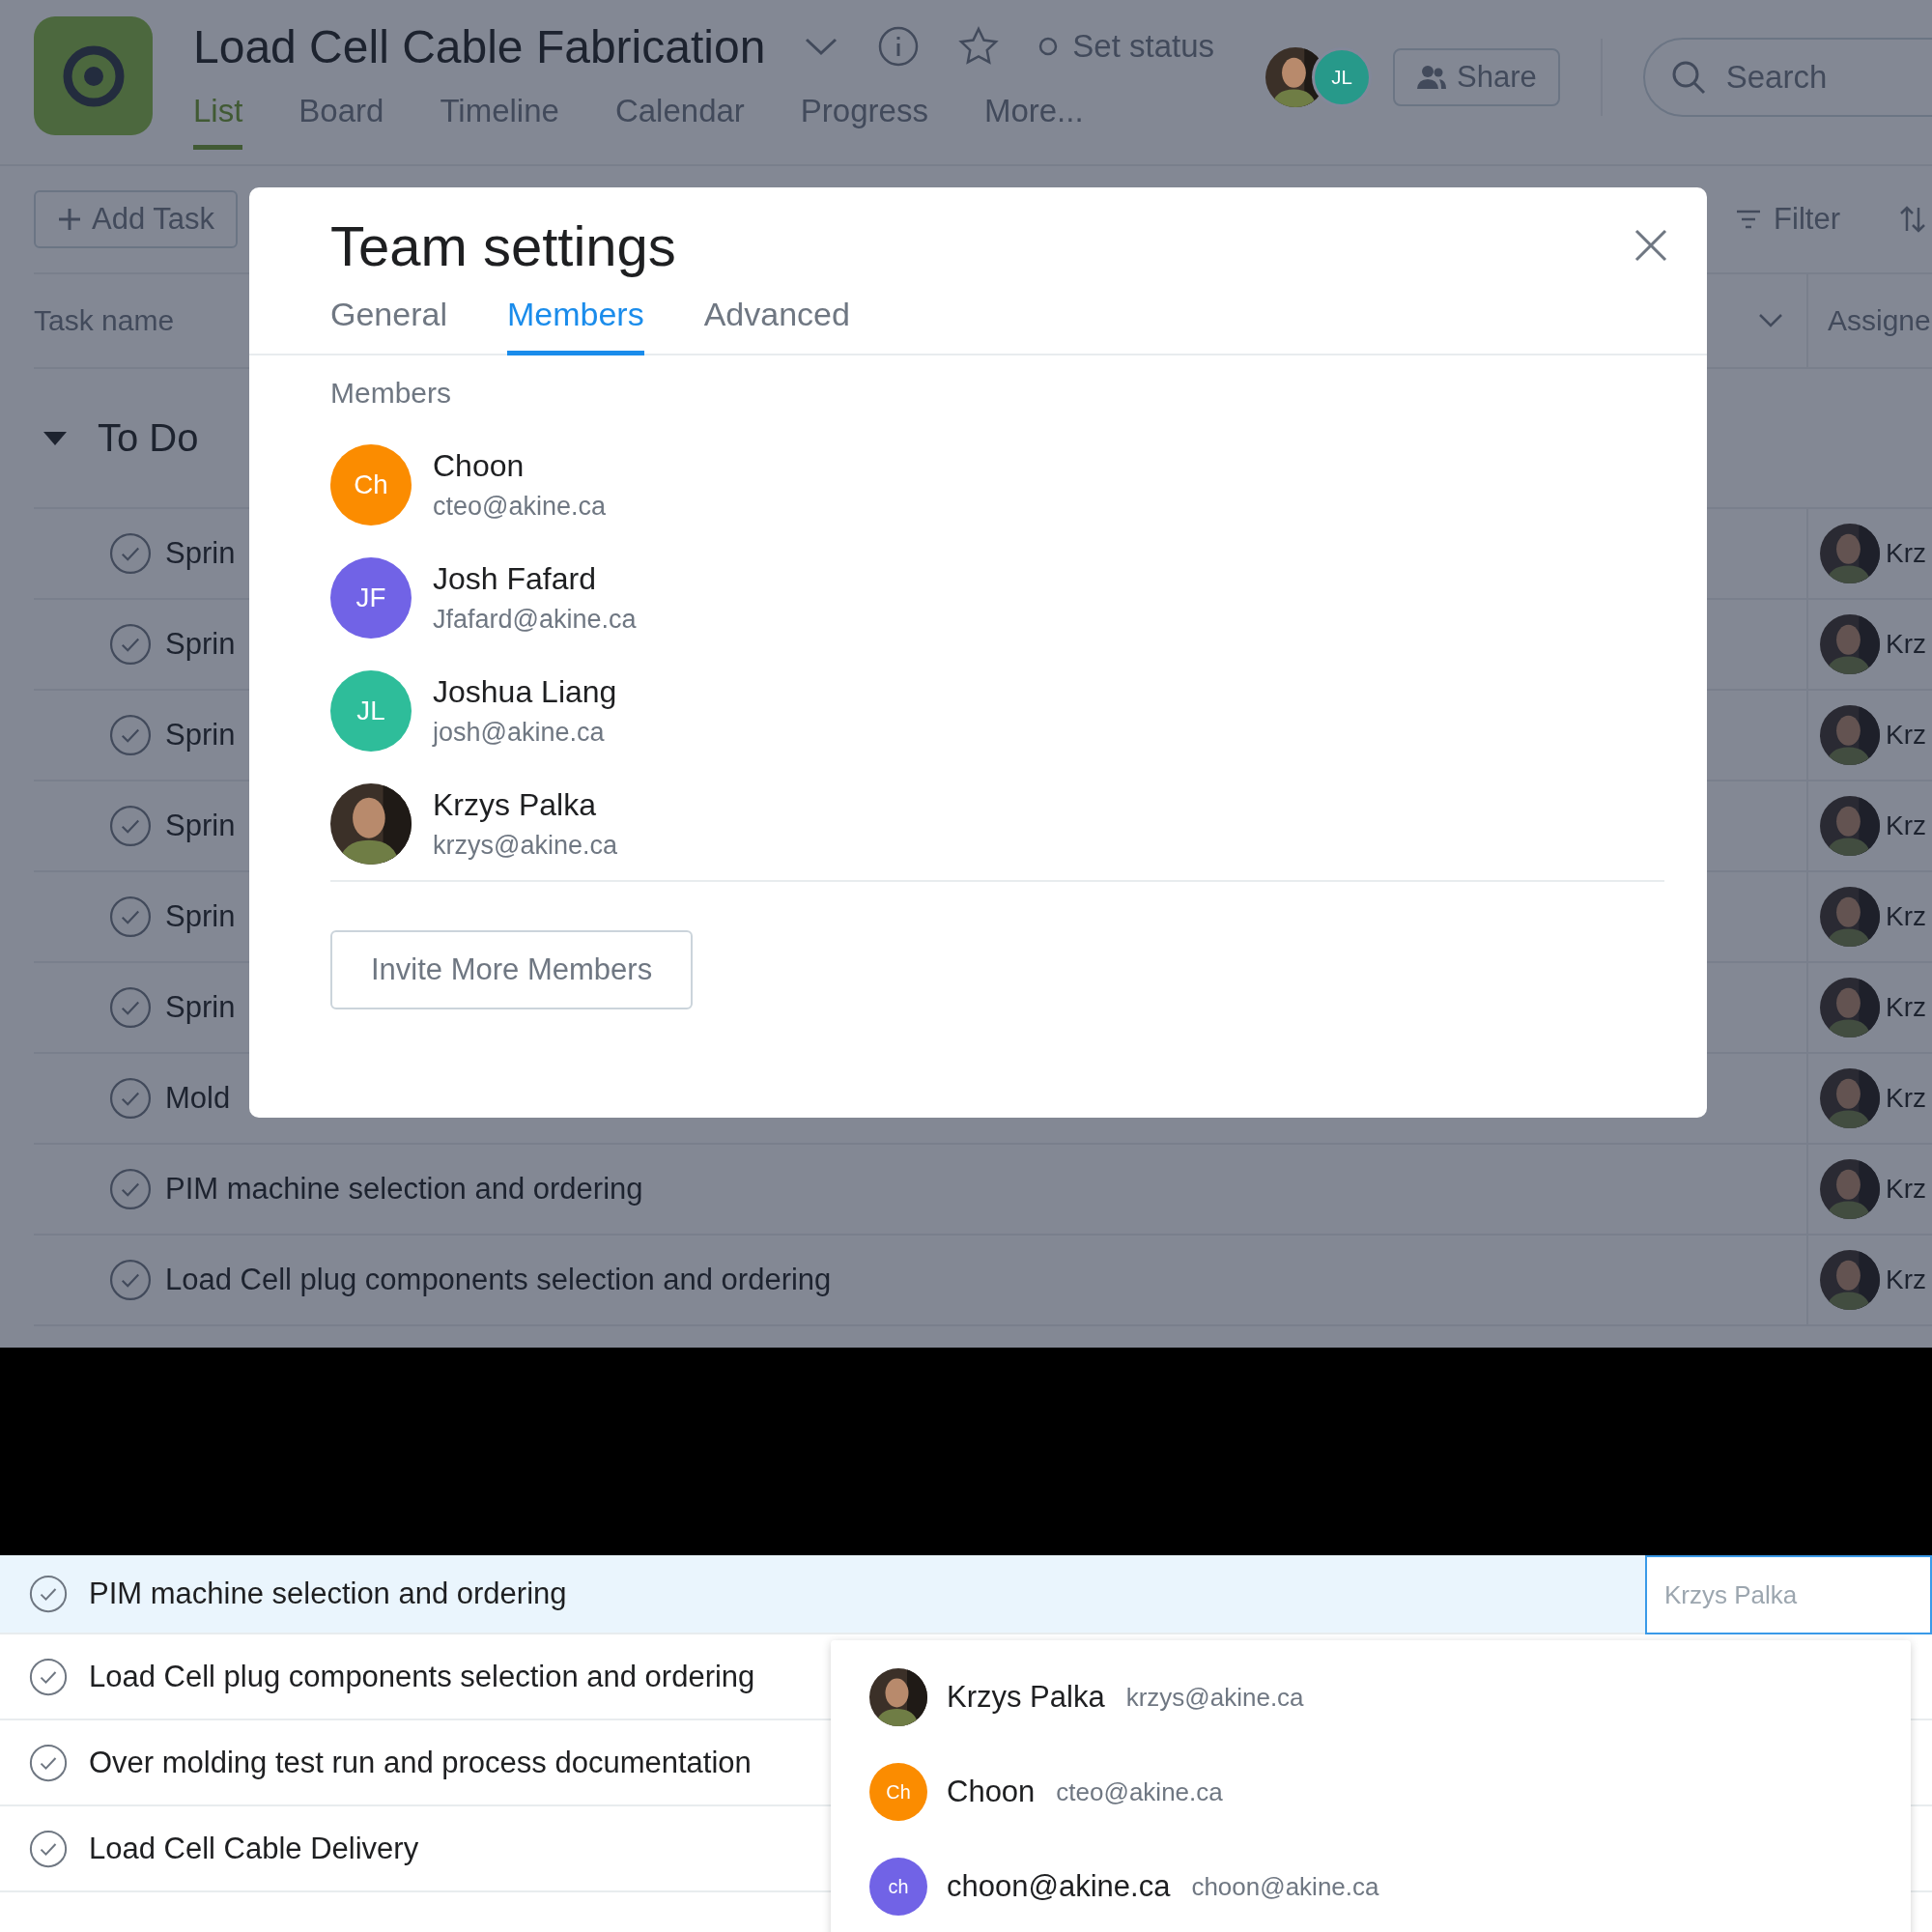 Image resolution: width=1932 pixels, height=1932 pixels. What do you see at coordinates (1026, 1697) in the screenshot?
I see `suggestion-name: Krzys Palka` at bounding box center [1026, 1697].